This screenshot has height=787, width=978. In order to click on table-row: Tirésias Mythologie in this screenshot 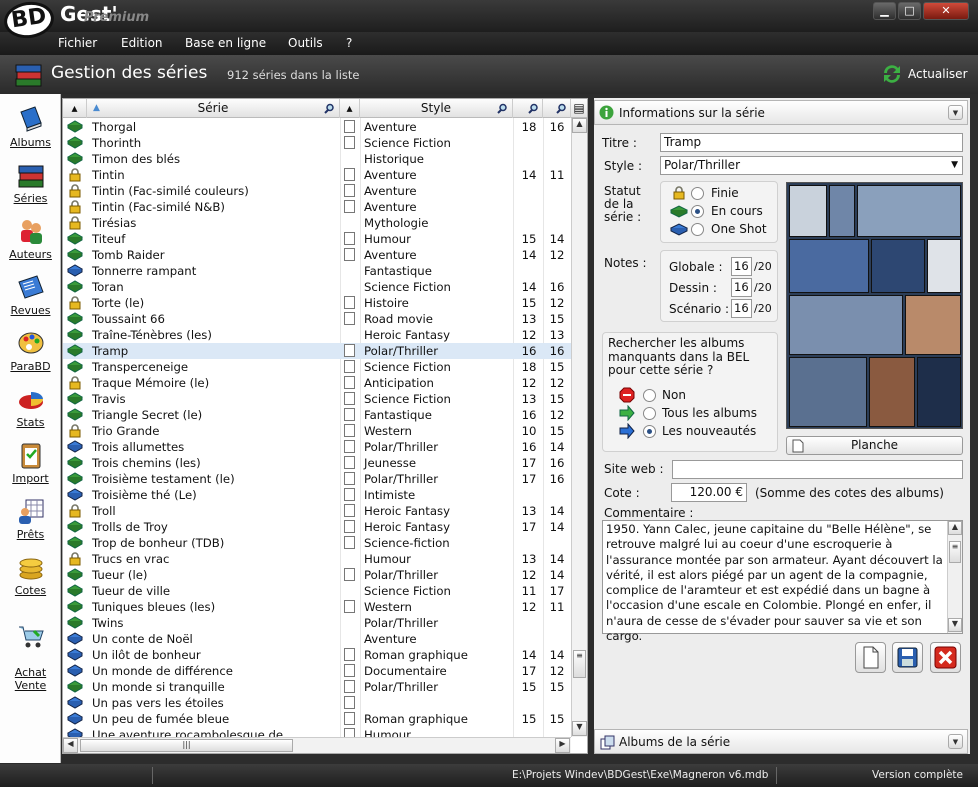, I will do `click(317, 223)`.